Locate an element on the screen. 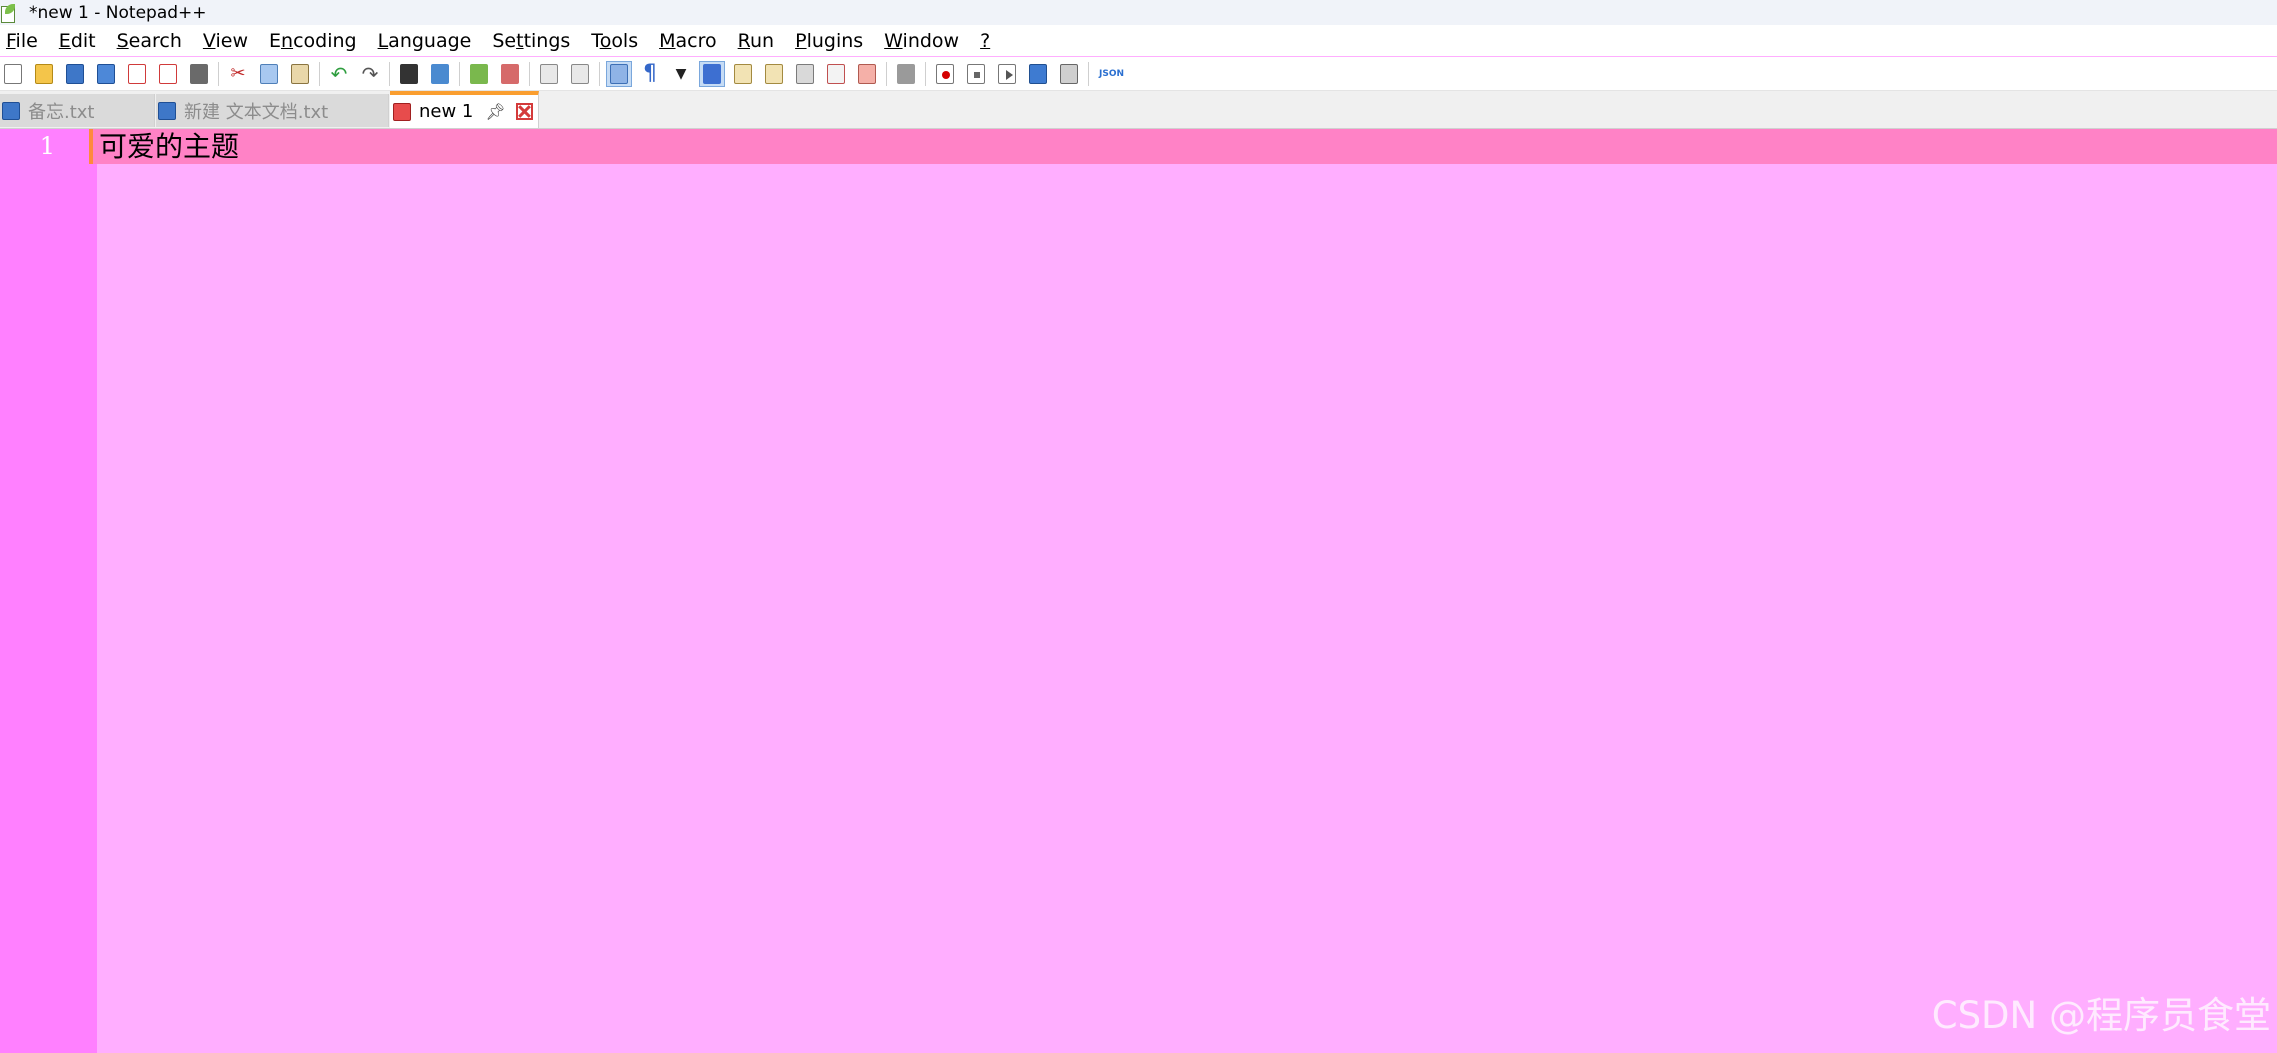  toolbar: ✂ ↶ ↷ ¶ ▼ JSON is located at coordinates (1138, 74).